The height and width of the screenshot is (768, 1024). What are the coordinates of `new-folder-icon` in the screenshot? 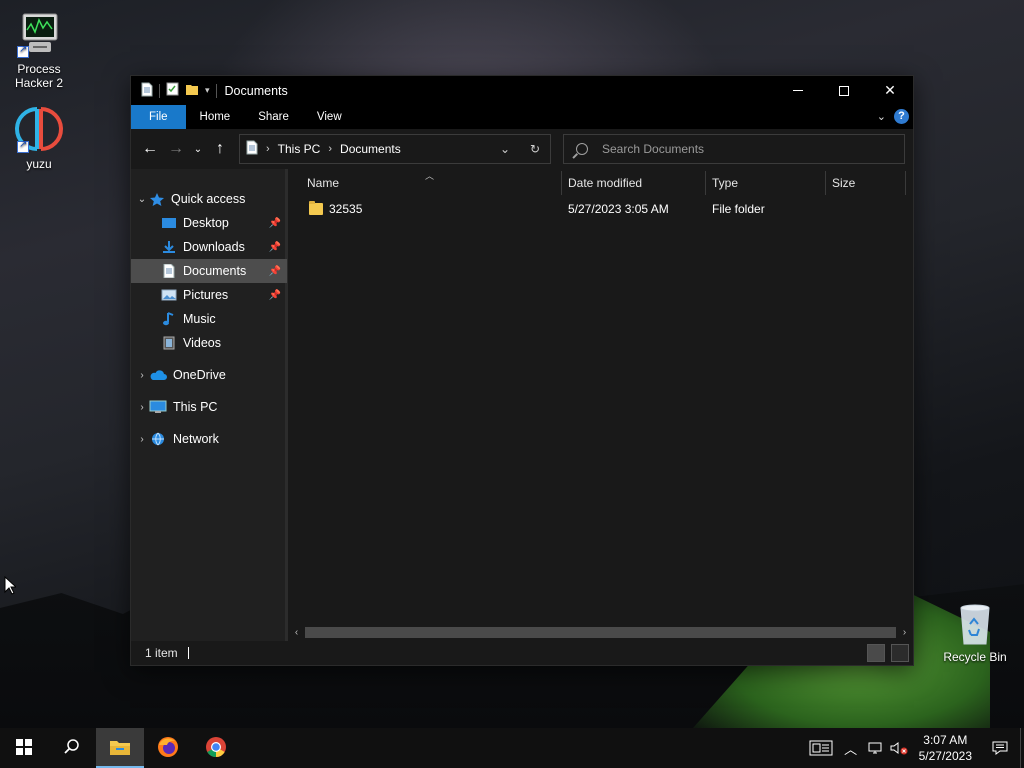 It's located at (192, 90).